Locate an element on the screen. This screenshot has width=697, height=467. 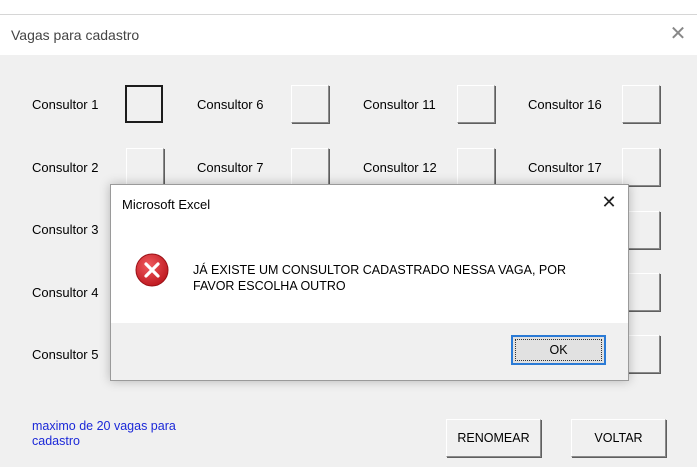
slot-label-5: Consultor 5 is located at coordinates (65, 354).